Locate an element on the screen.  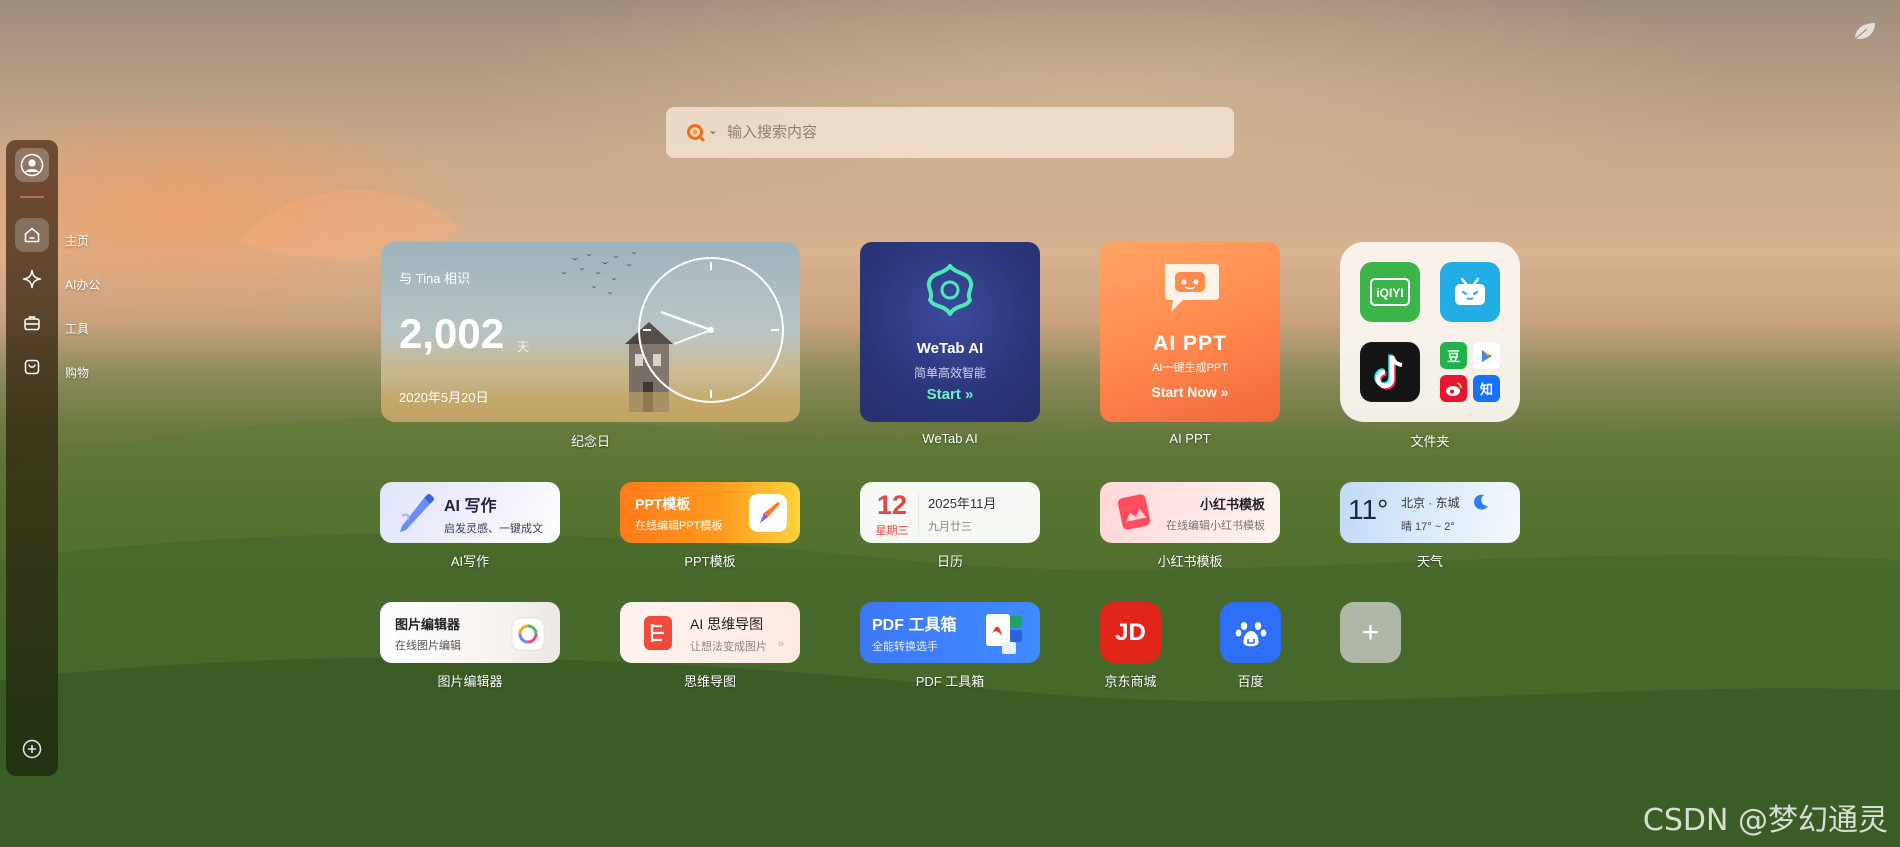
ai-ppt-start-button: Start Now » is located at coordinates (1190, 392).